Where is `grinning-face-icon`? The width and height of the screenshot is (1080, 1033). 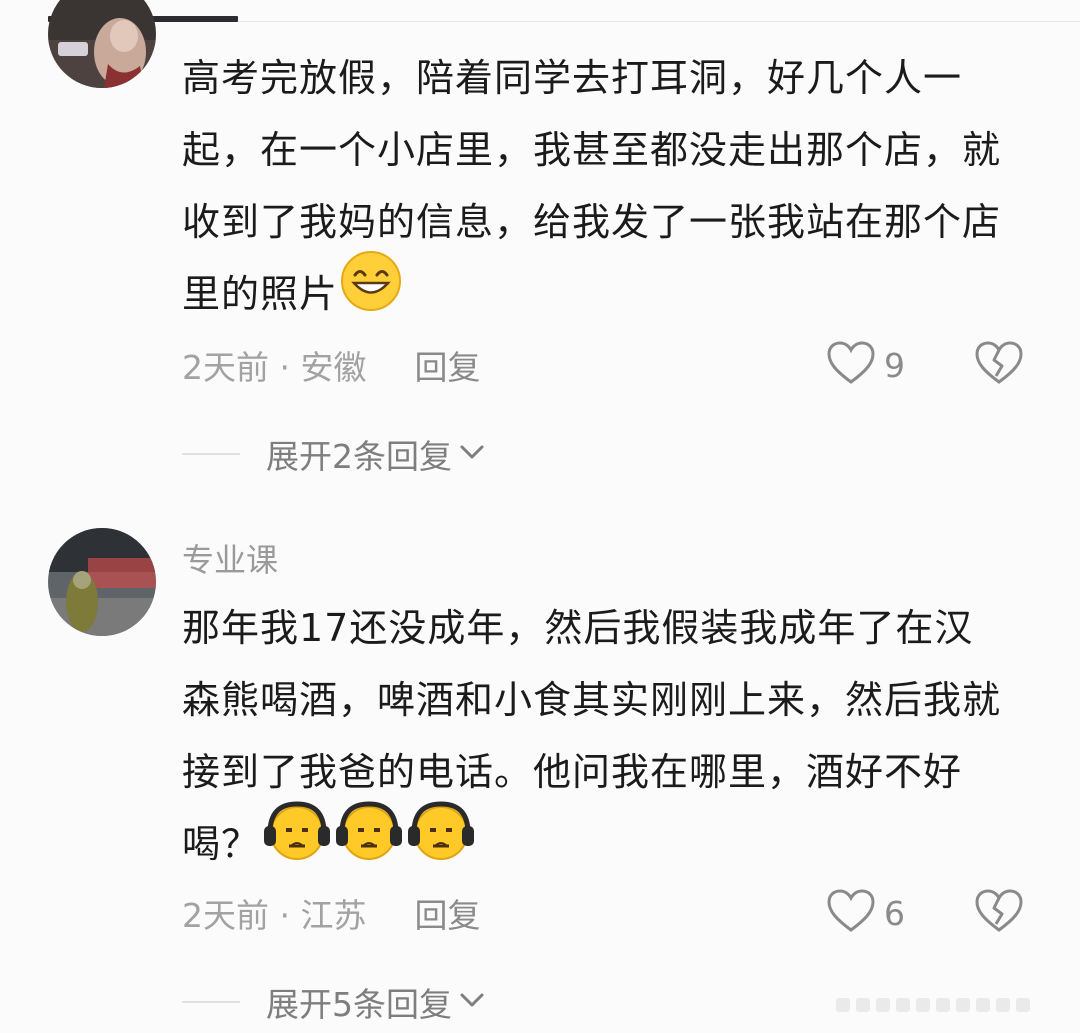 grinning-face-icon is located at coordinates (371, 292).